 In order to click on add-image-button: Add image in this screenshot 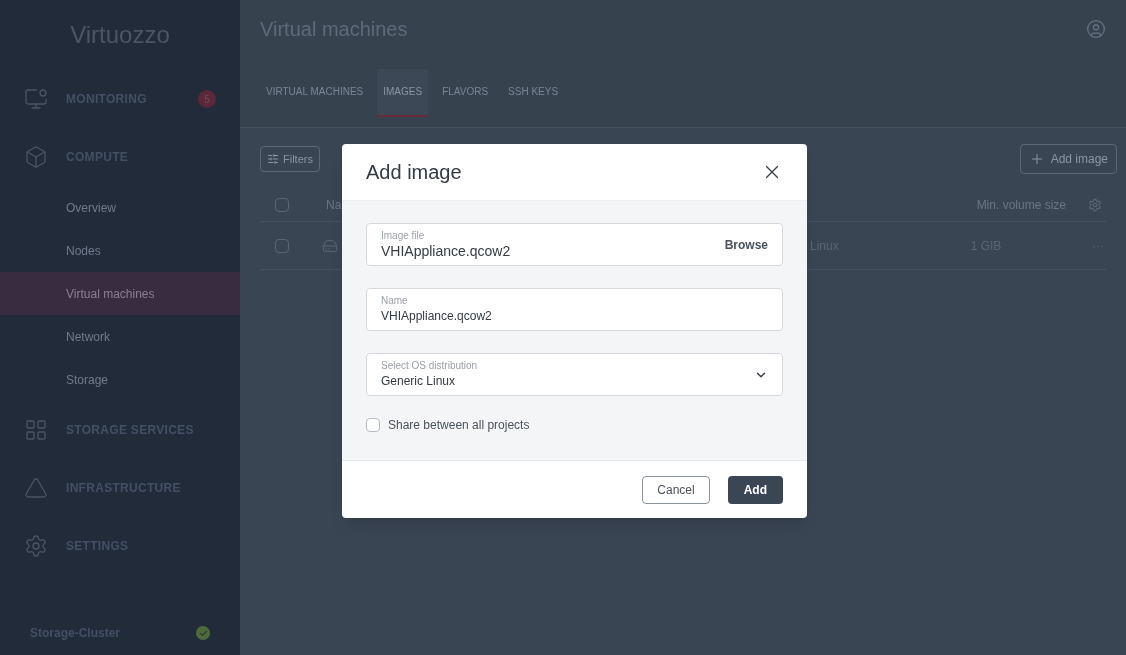, I will do `click(1068, 159)`.